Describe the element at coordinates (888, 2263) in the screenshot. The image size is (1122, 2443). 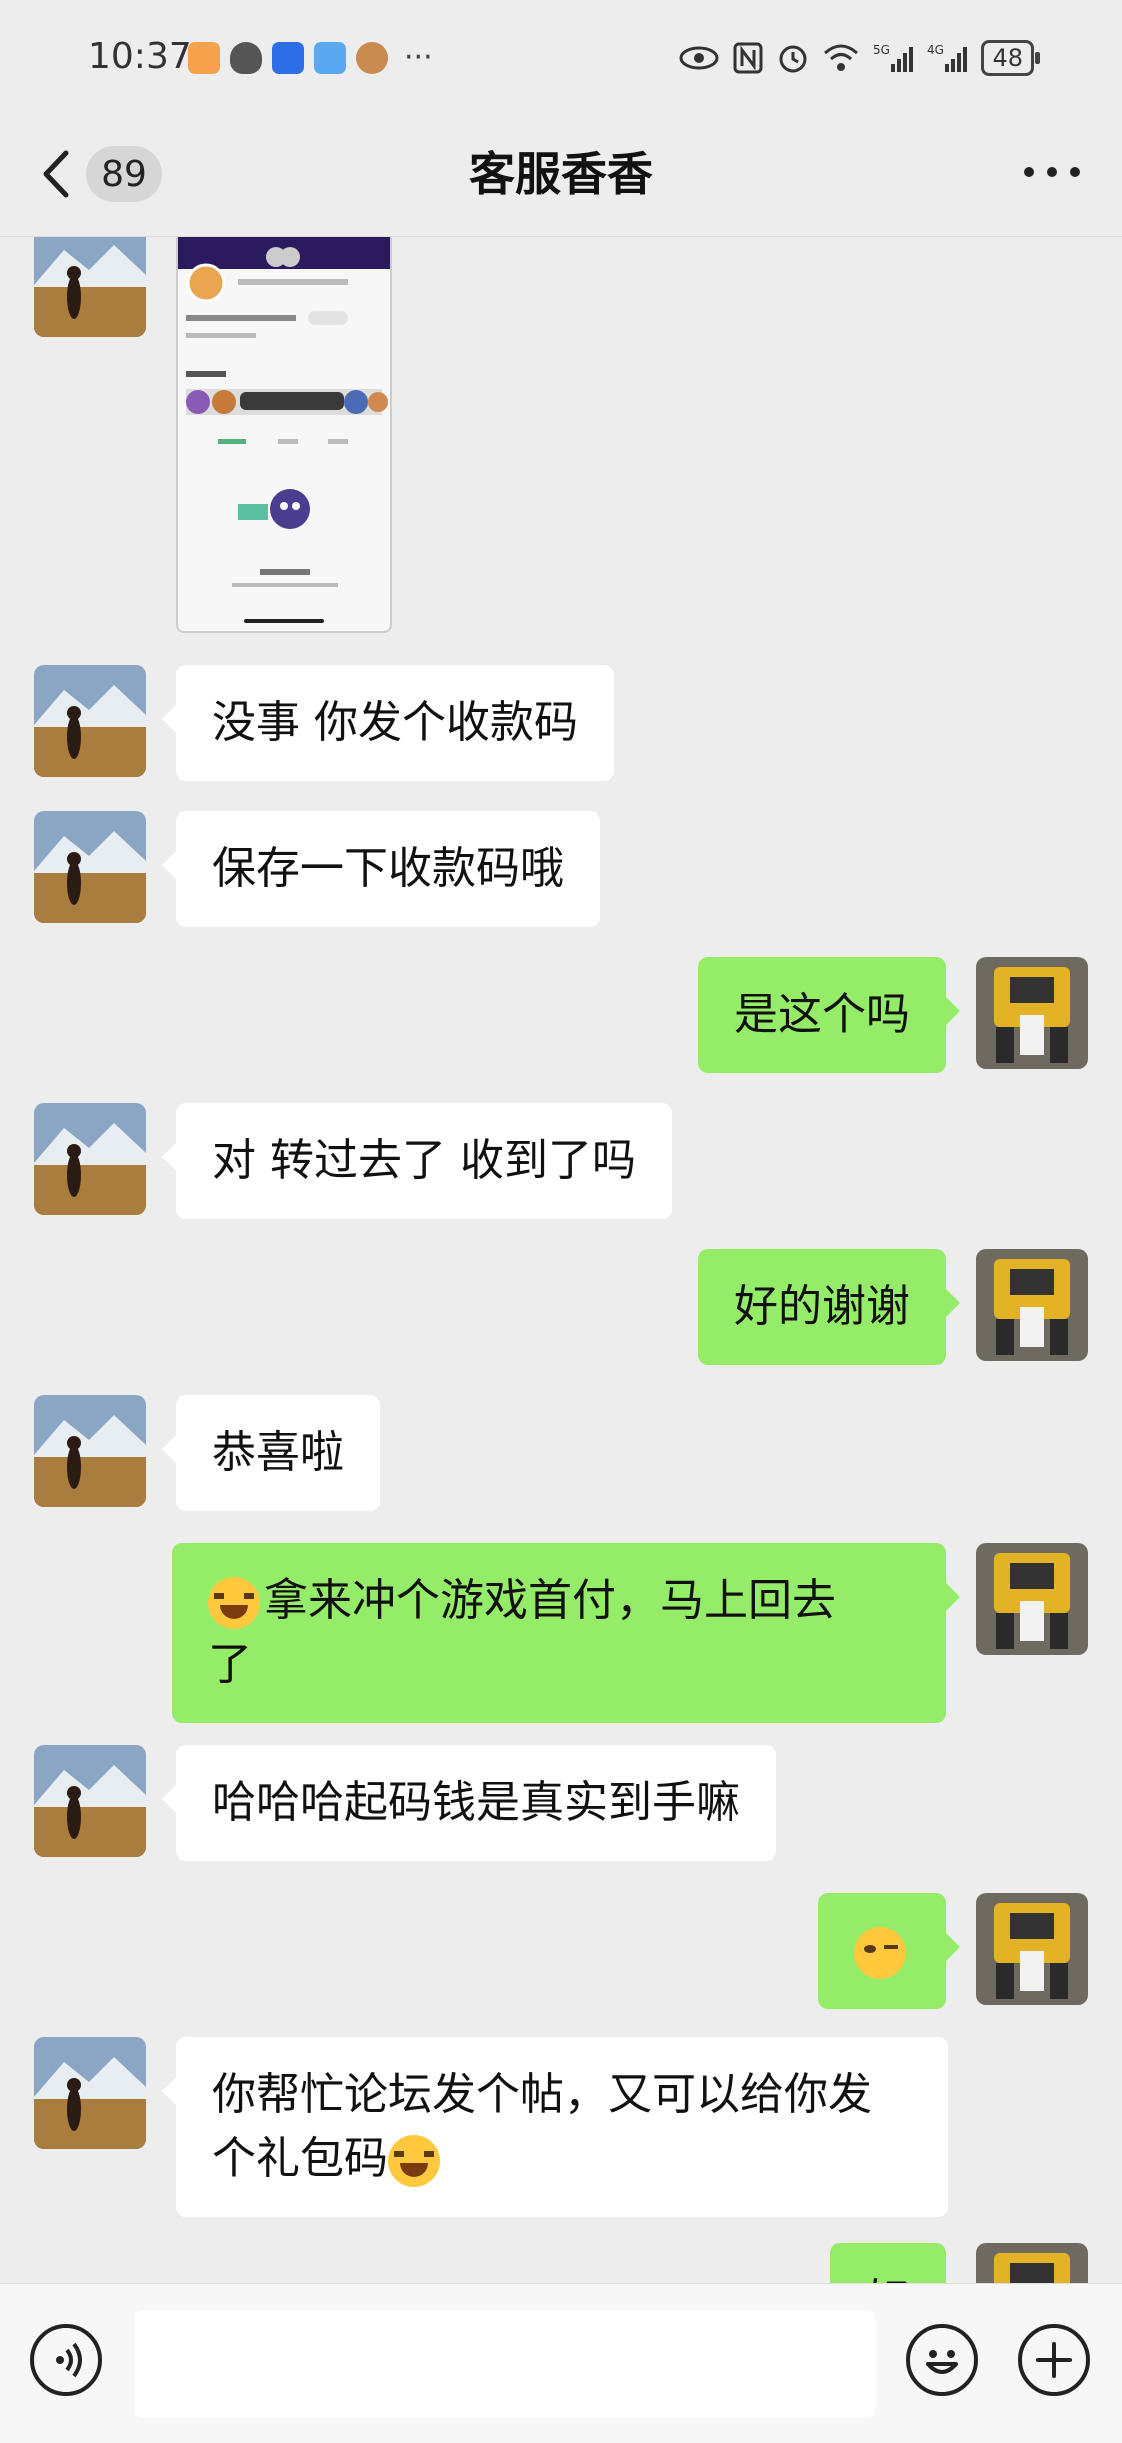
I see `outgoing-message: 好` at that location.